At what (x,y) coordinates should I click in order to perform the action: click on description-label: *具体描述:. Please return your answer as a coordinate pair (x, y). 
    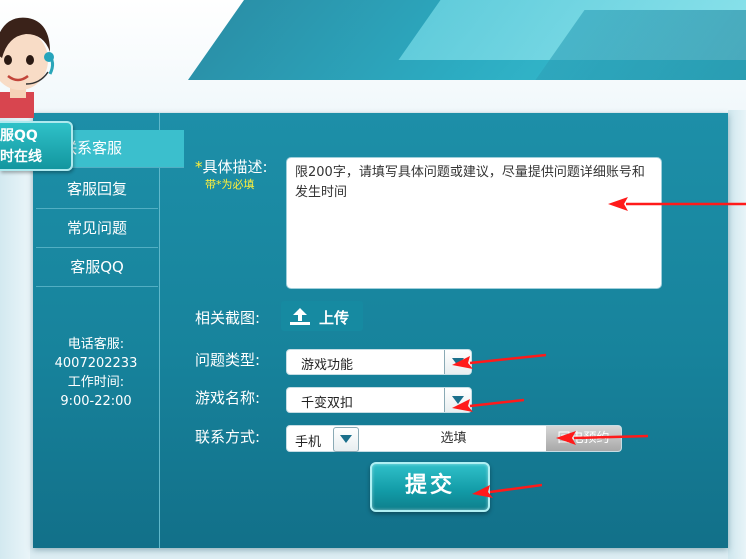
    Looking at the image, I should click on (231, 166).